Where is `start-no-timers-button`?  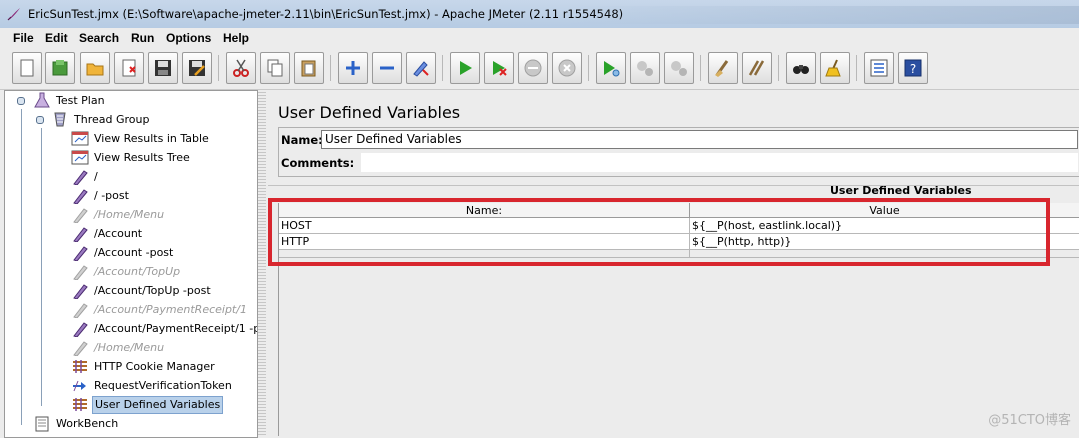 start-no-timers-button is located at coordinates (499, 68).